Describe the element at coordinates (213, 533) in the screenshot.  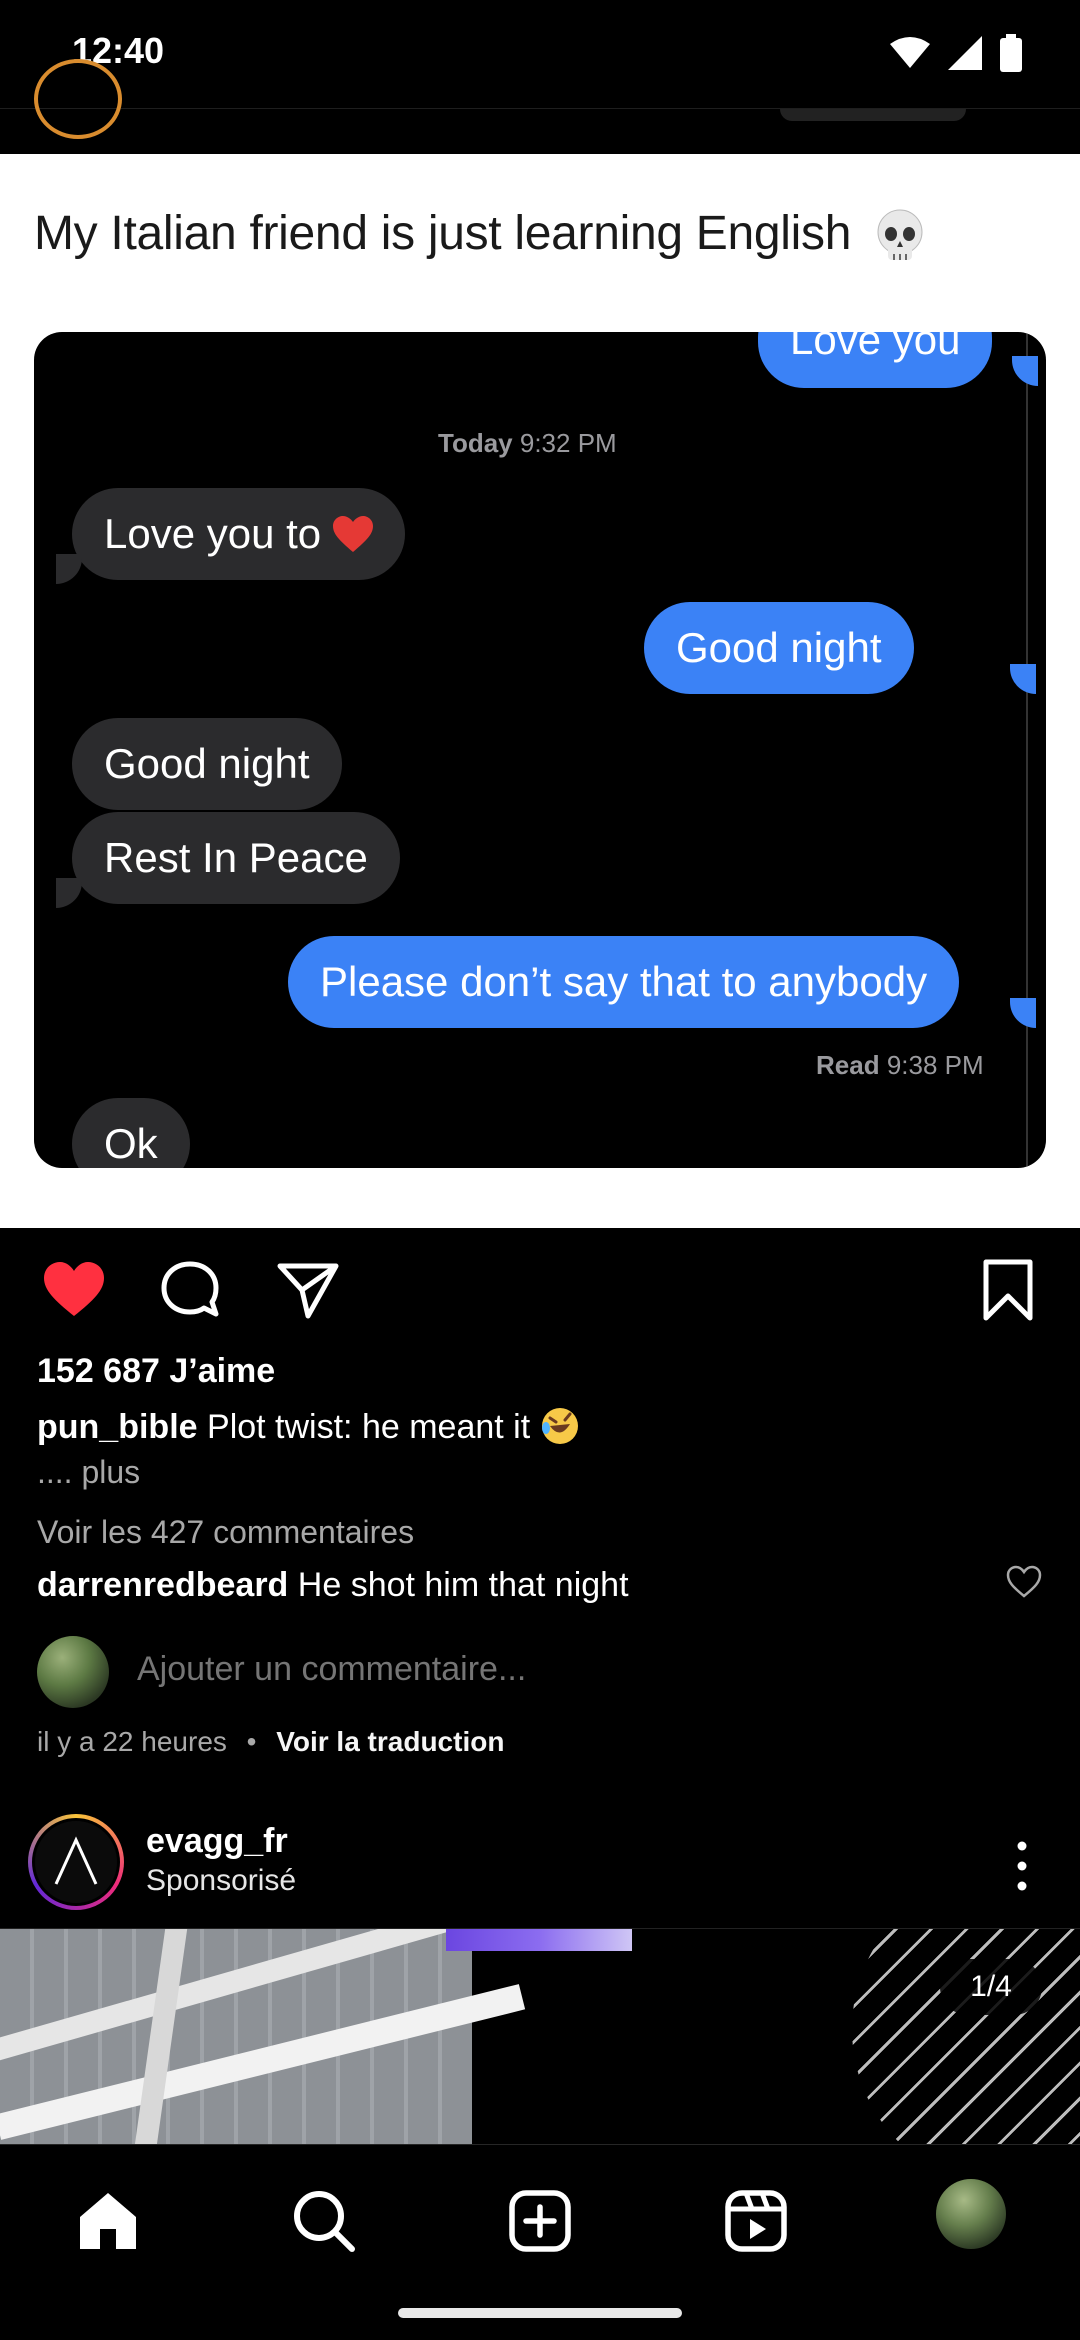
I see `chat-bubble-text: Love you to` at that location.